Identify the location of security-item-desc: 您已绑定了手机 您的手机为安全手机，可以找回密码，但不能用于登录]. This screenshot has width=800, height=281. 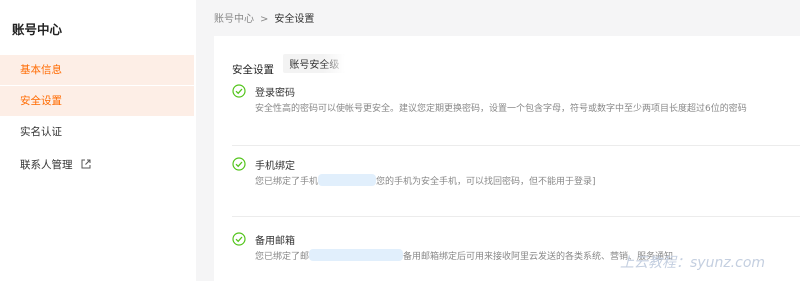
(425, 180).